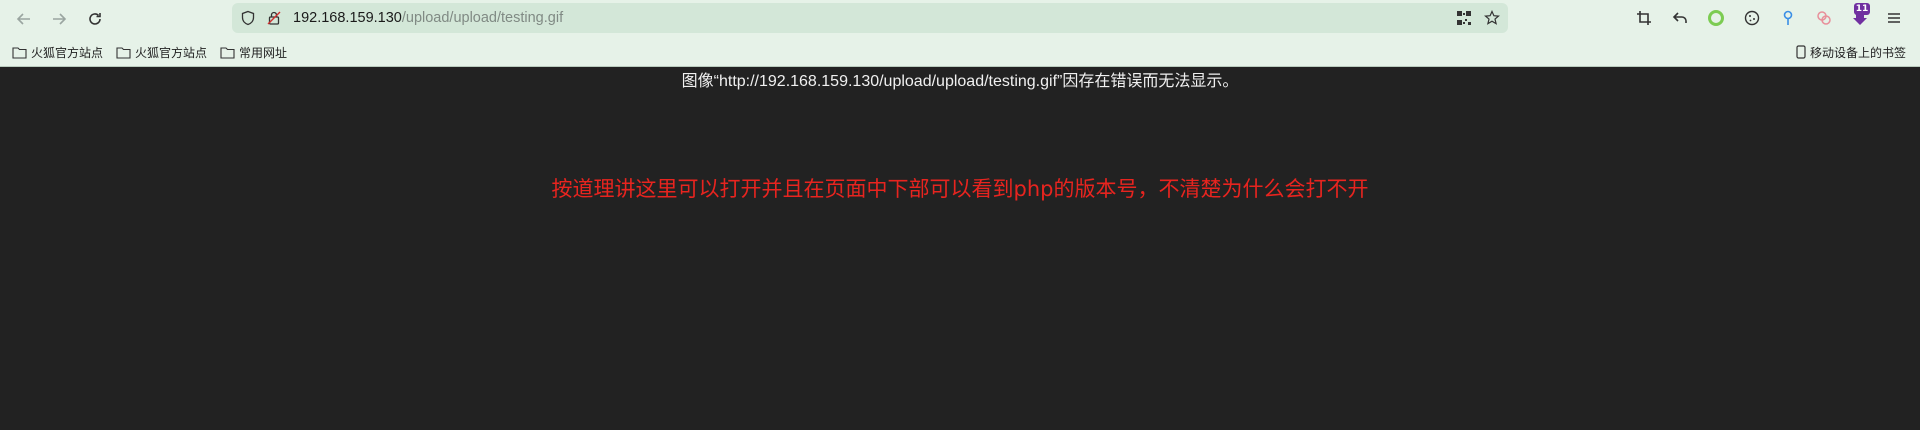 The height and width of the screenshot is (430, 1920). Describe the element at coordinates (263, 52) in the screenshot. I see `bookmark-label: 常用网址` at that location.